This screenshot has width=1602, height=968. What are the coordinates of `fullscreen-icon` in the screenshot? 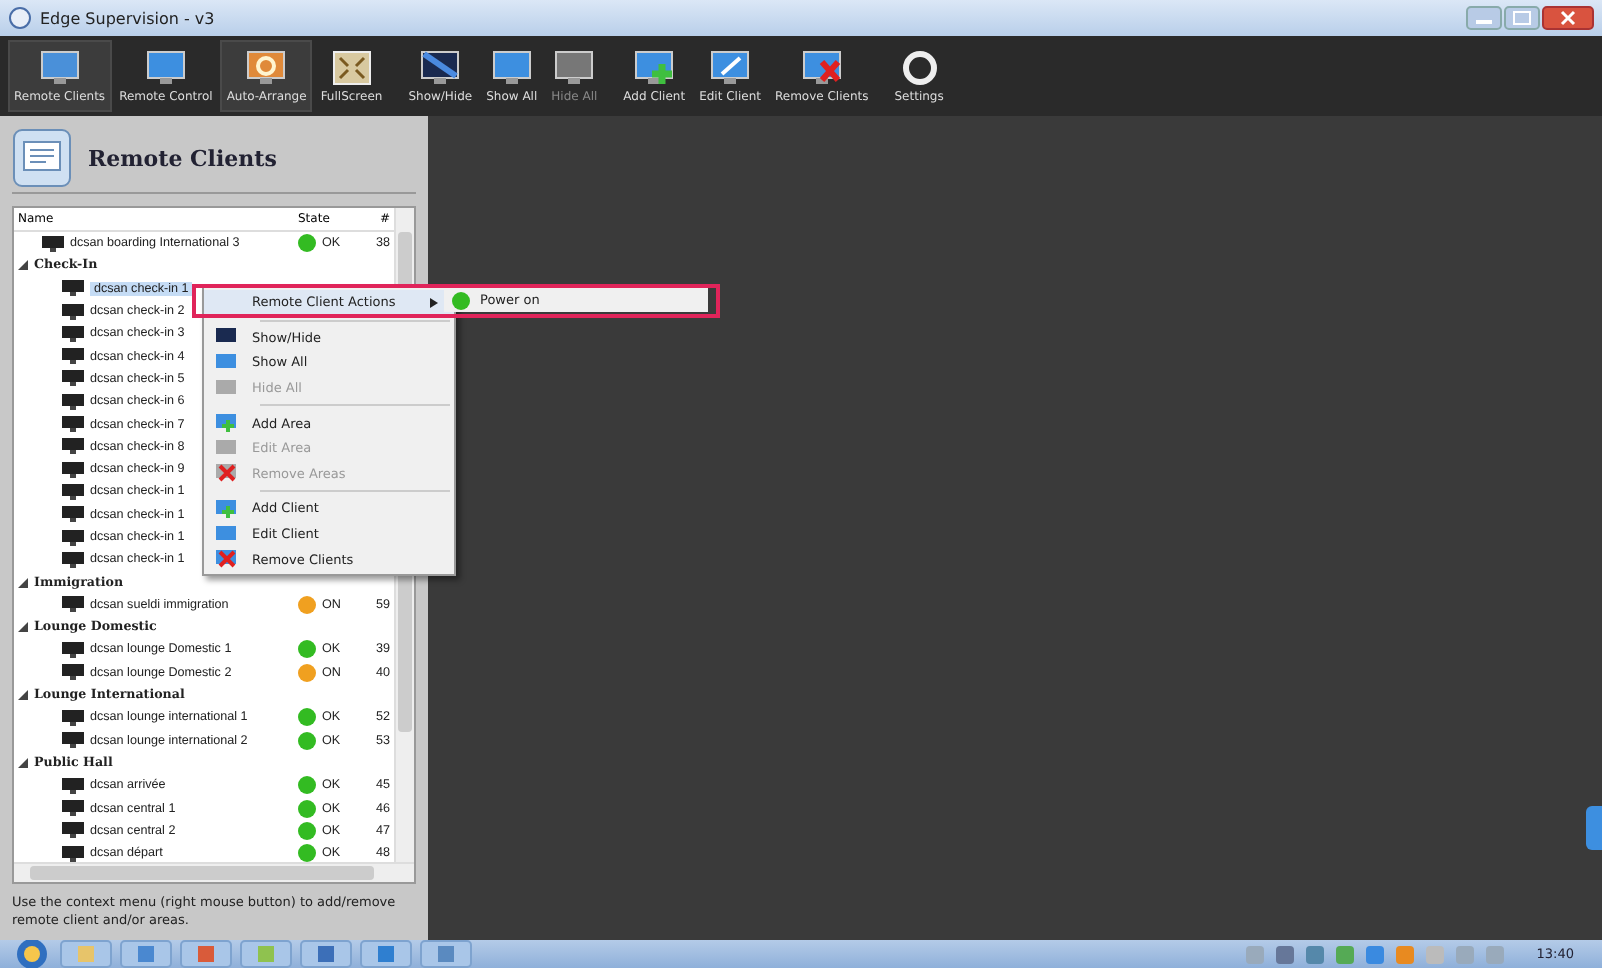 It's located at (351, 68).